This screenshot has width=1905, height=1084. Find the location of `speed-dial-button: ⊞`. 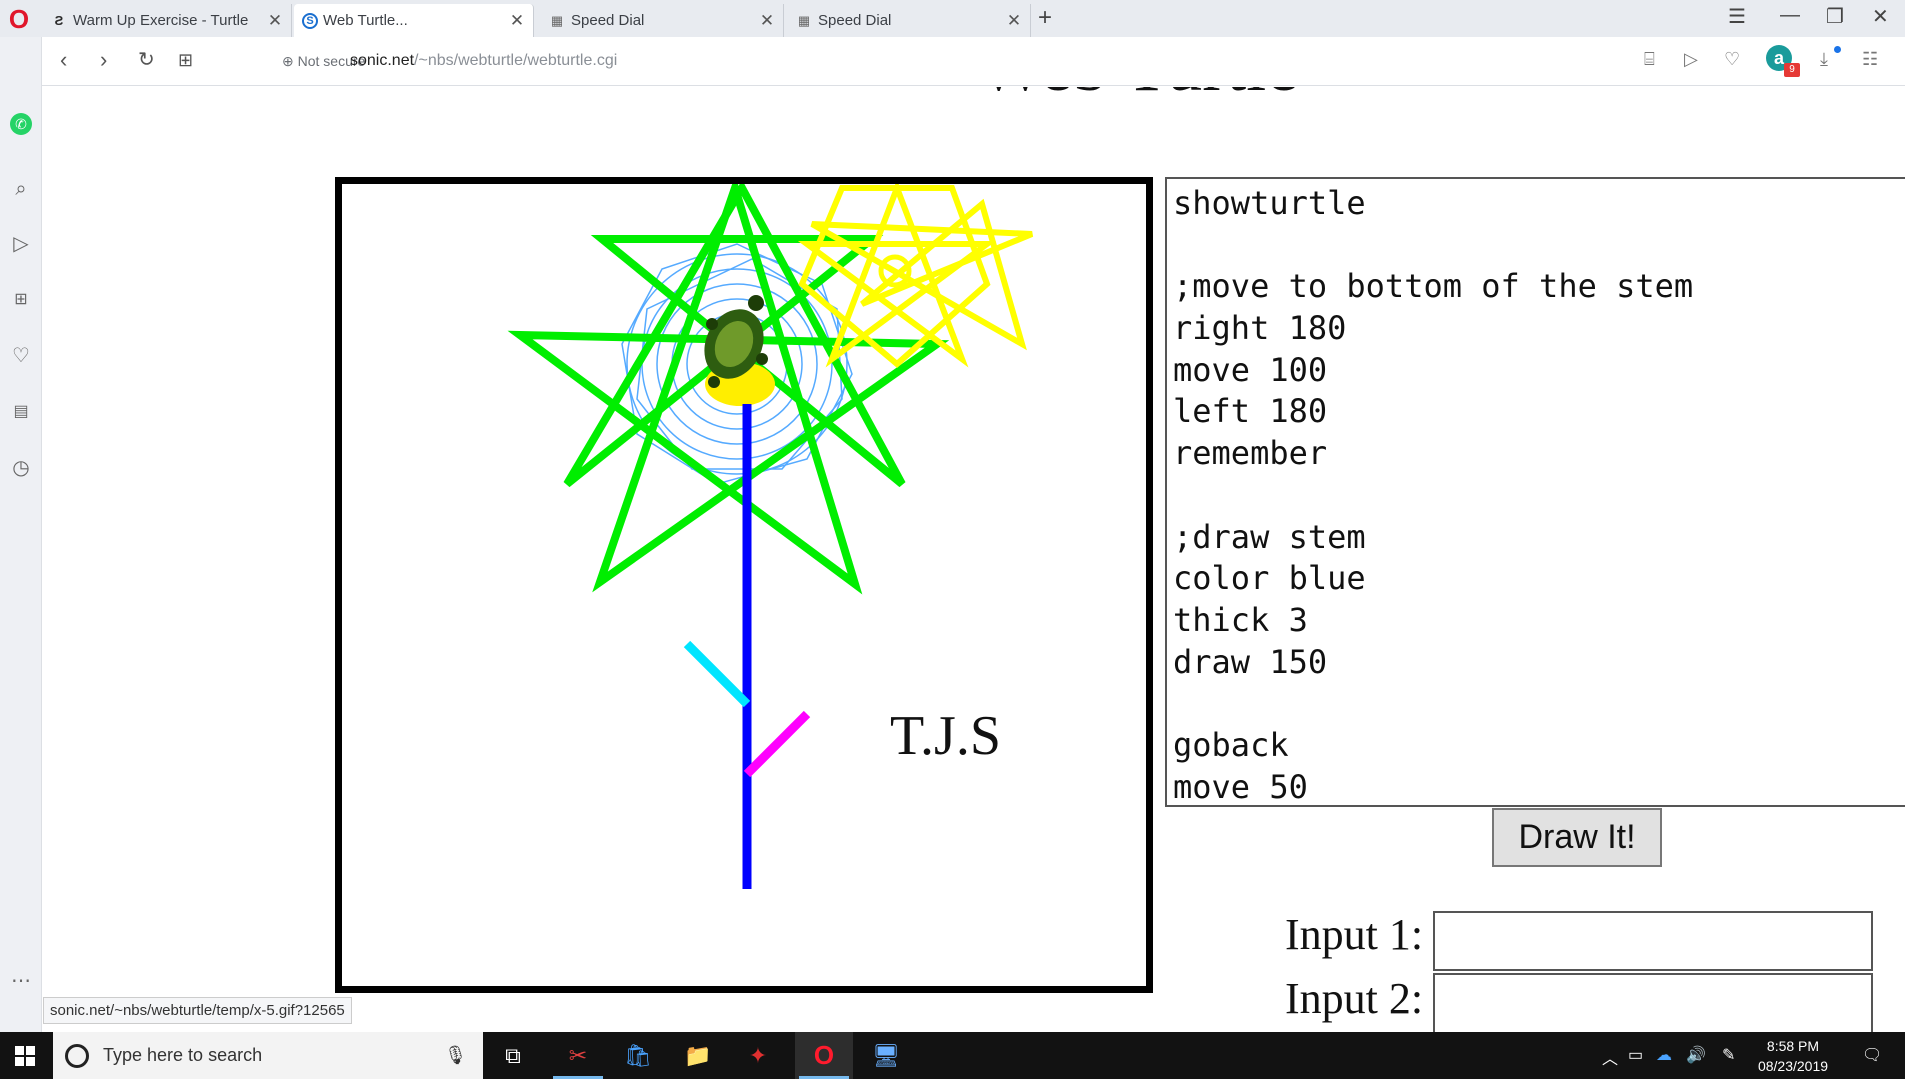

speed-dial-button: ⊞ is located at coordinates (185, 60).